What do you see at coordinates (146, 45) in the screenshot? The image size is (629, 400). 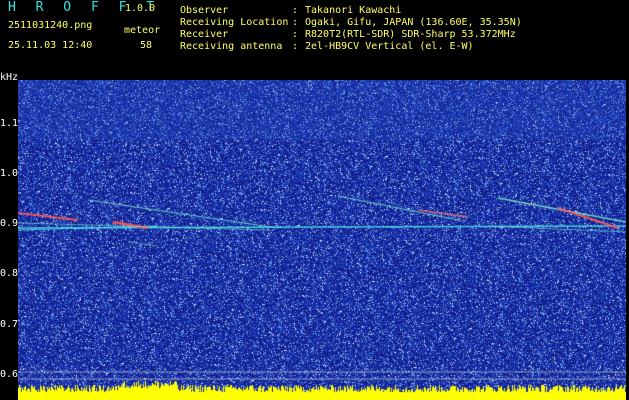 I see `meteor-count: 58` at bounding box center [146, 45].